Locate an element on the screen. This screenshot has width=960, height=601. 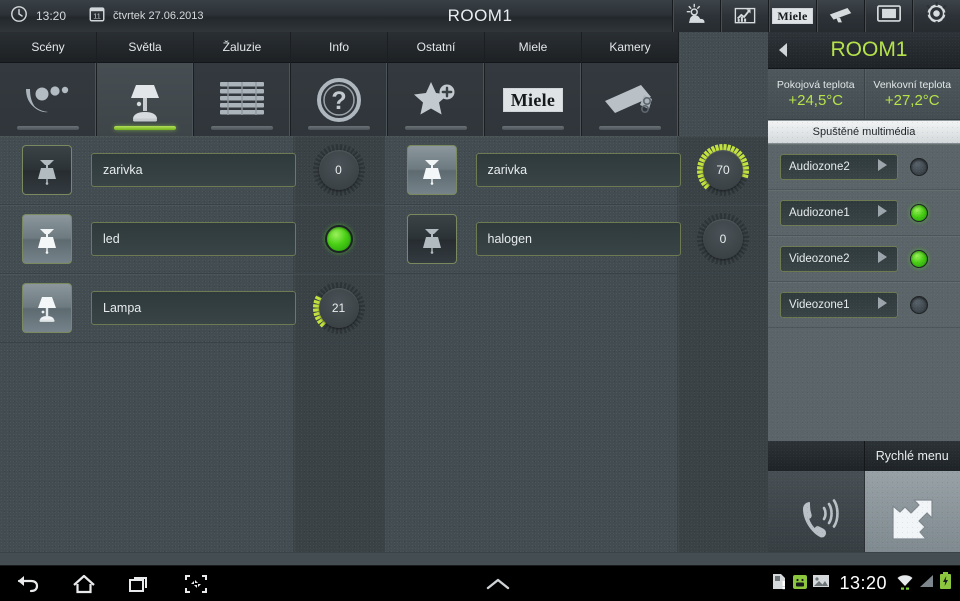
light-row: zarivka 0 is located at coordinates (192, 170).